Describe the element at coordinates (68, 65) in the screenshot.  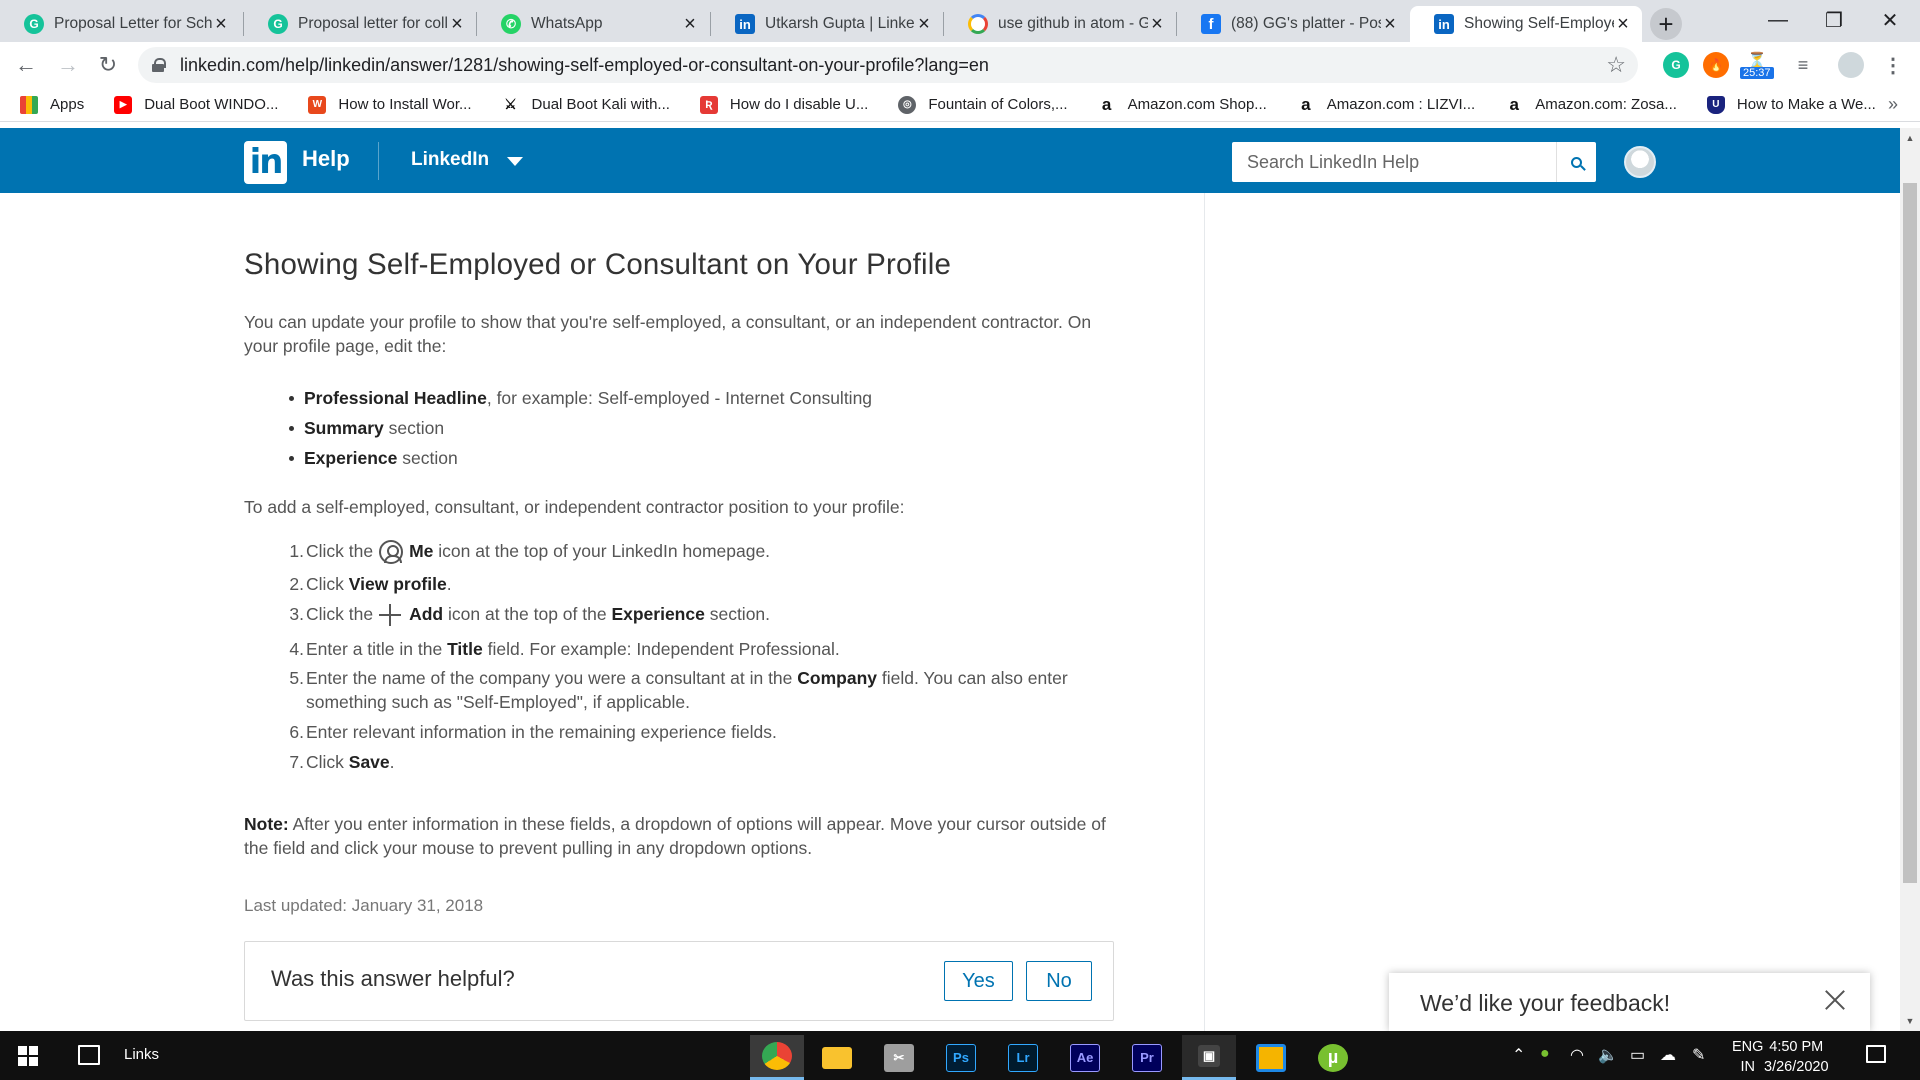
I see `forward-button: →` at that location.